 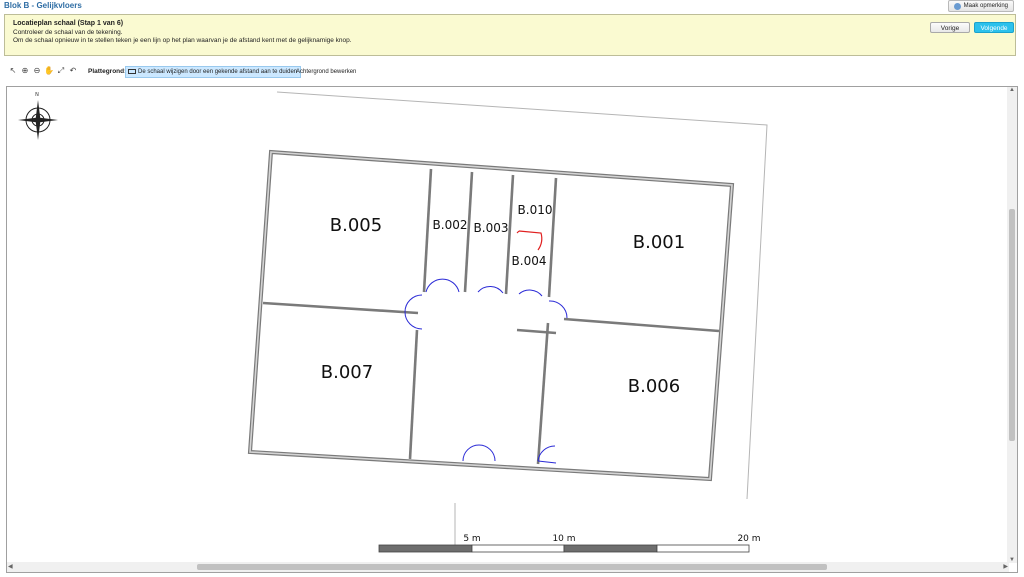 What do you see at coordinates (512, 567) in the screenshot?
I see `horizontal-scroll-thumb` at bounding box center [512, 567].